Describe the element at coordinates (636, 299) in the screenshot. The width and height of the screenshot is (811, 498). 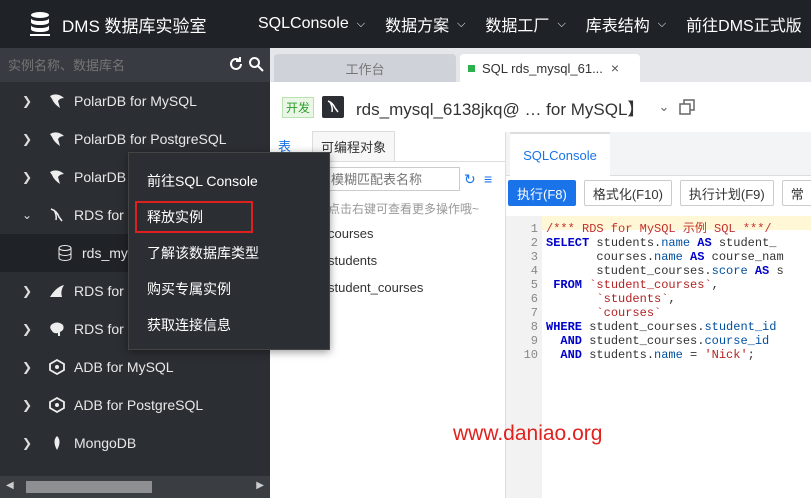
I see `code-line: `students`,` at that location.